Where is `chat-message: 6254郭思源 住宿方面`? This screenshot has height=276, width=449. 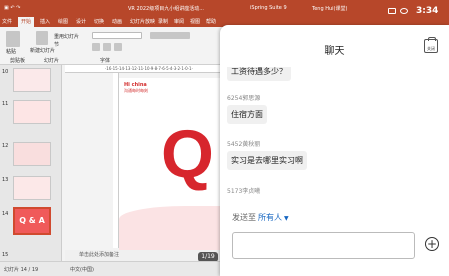
chat-message: 6254郭思源 住宿方面 is located at coordinates (247, 108).